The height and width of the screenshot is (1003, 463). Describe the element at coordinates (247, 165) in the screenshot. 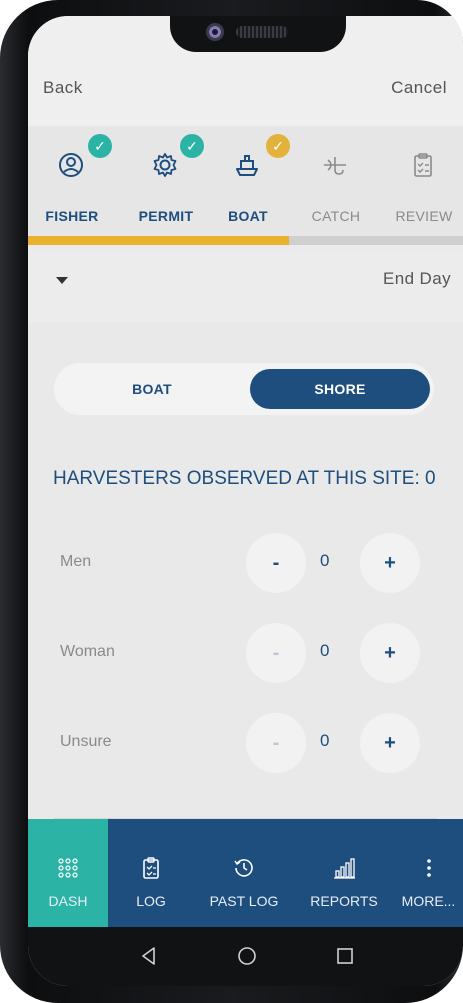

I see `boat-icon` at that location.